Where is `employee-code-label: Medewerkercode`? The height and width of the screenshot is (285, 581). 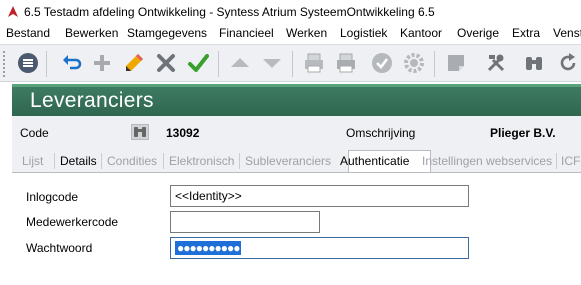
employee-code-label: Medewerkercode is located at coordinates (72, 222).